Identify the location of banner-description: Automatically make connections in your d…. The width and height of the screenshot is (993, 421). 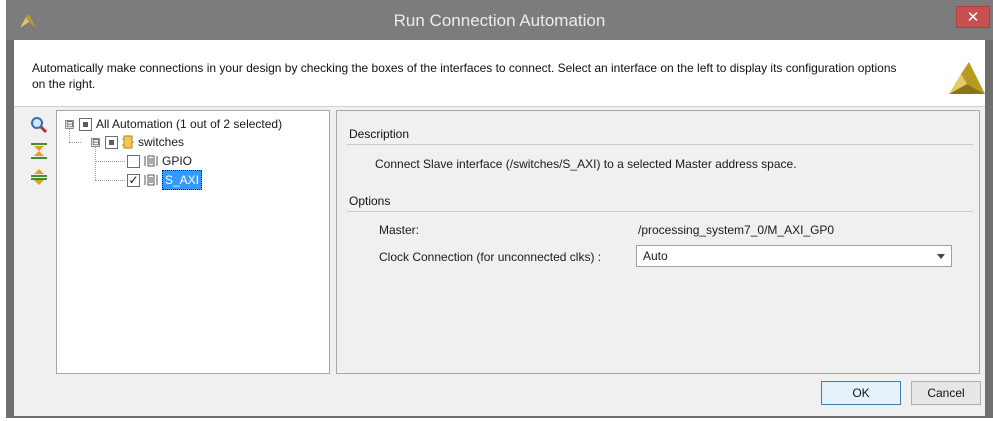
(464, 76).